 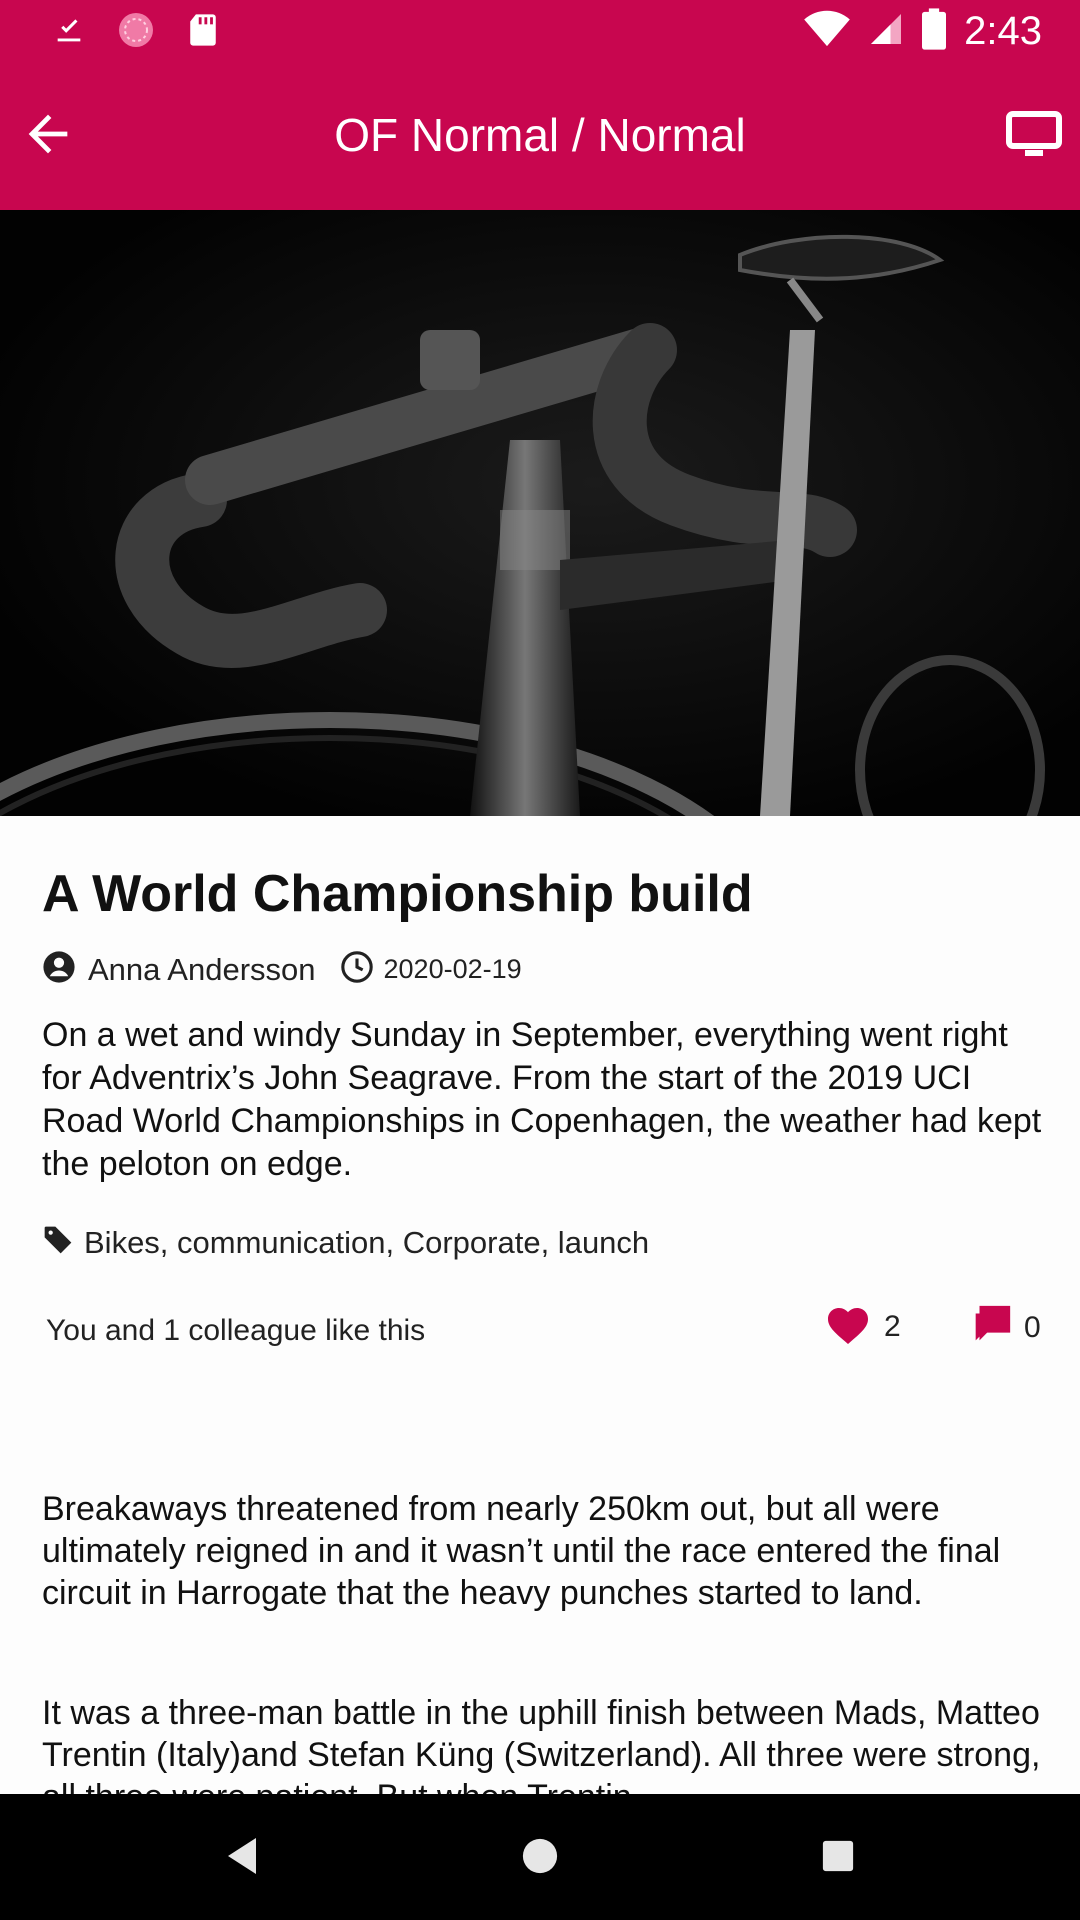 What do you see at coordinates (202, 969) in the screenshot?
I see `author-name: Anna Andersson` at bounding box center [202, 969].